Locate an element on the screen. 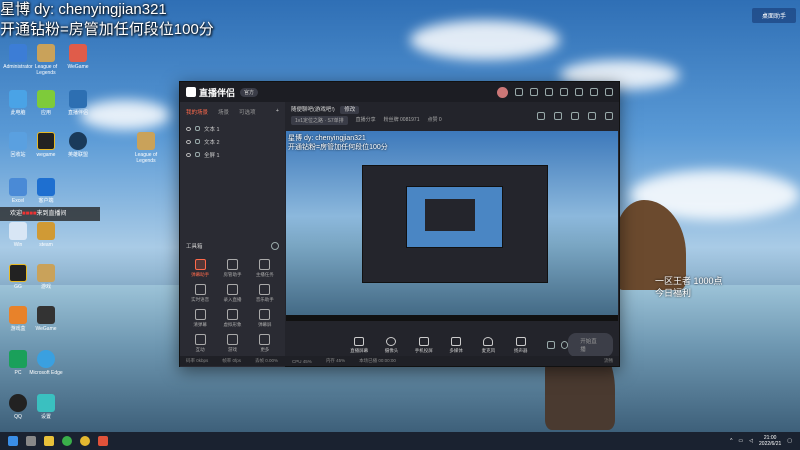  source-item: 文本 2 is located at coordinates (232, 141).